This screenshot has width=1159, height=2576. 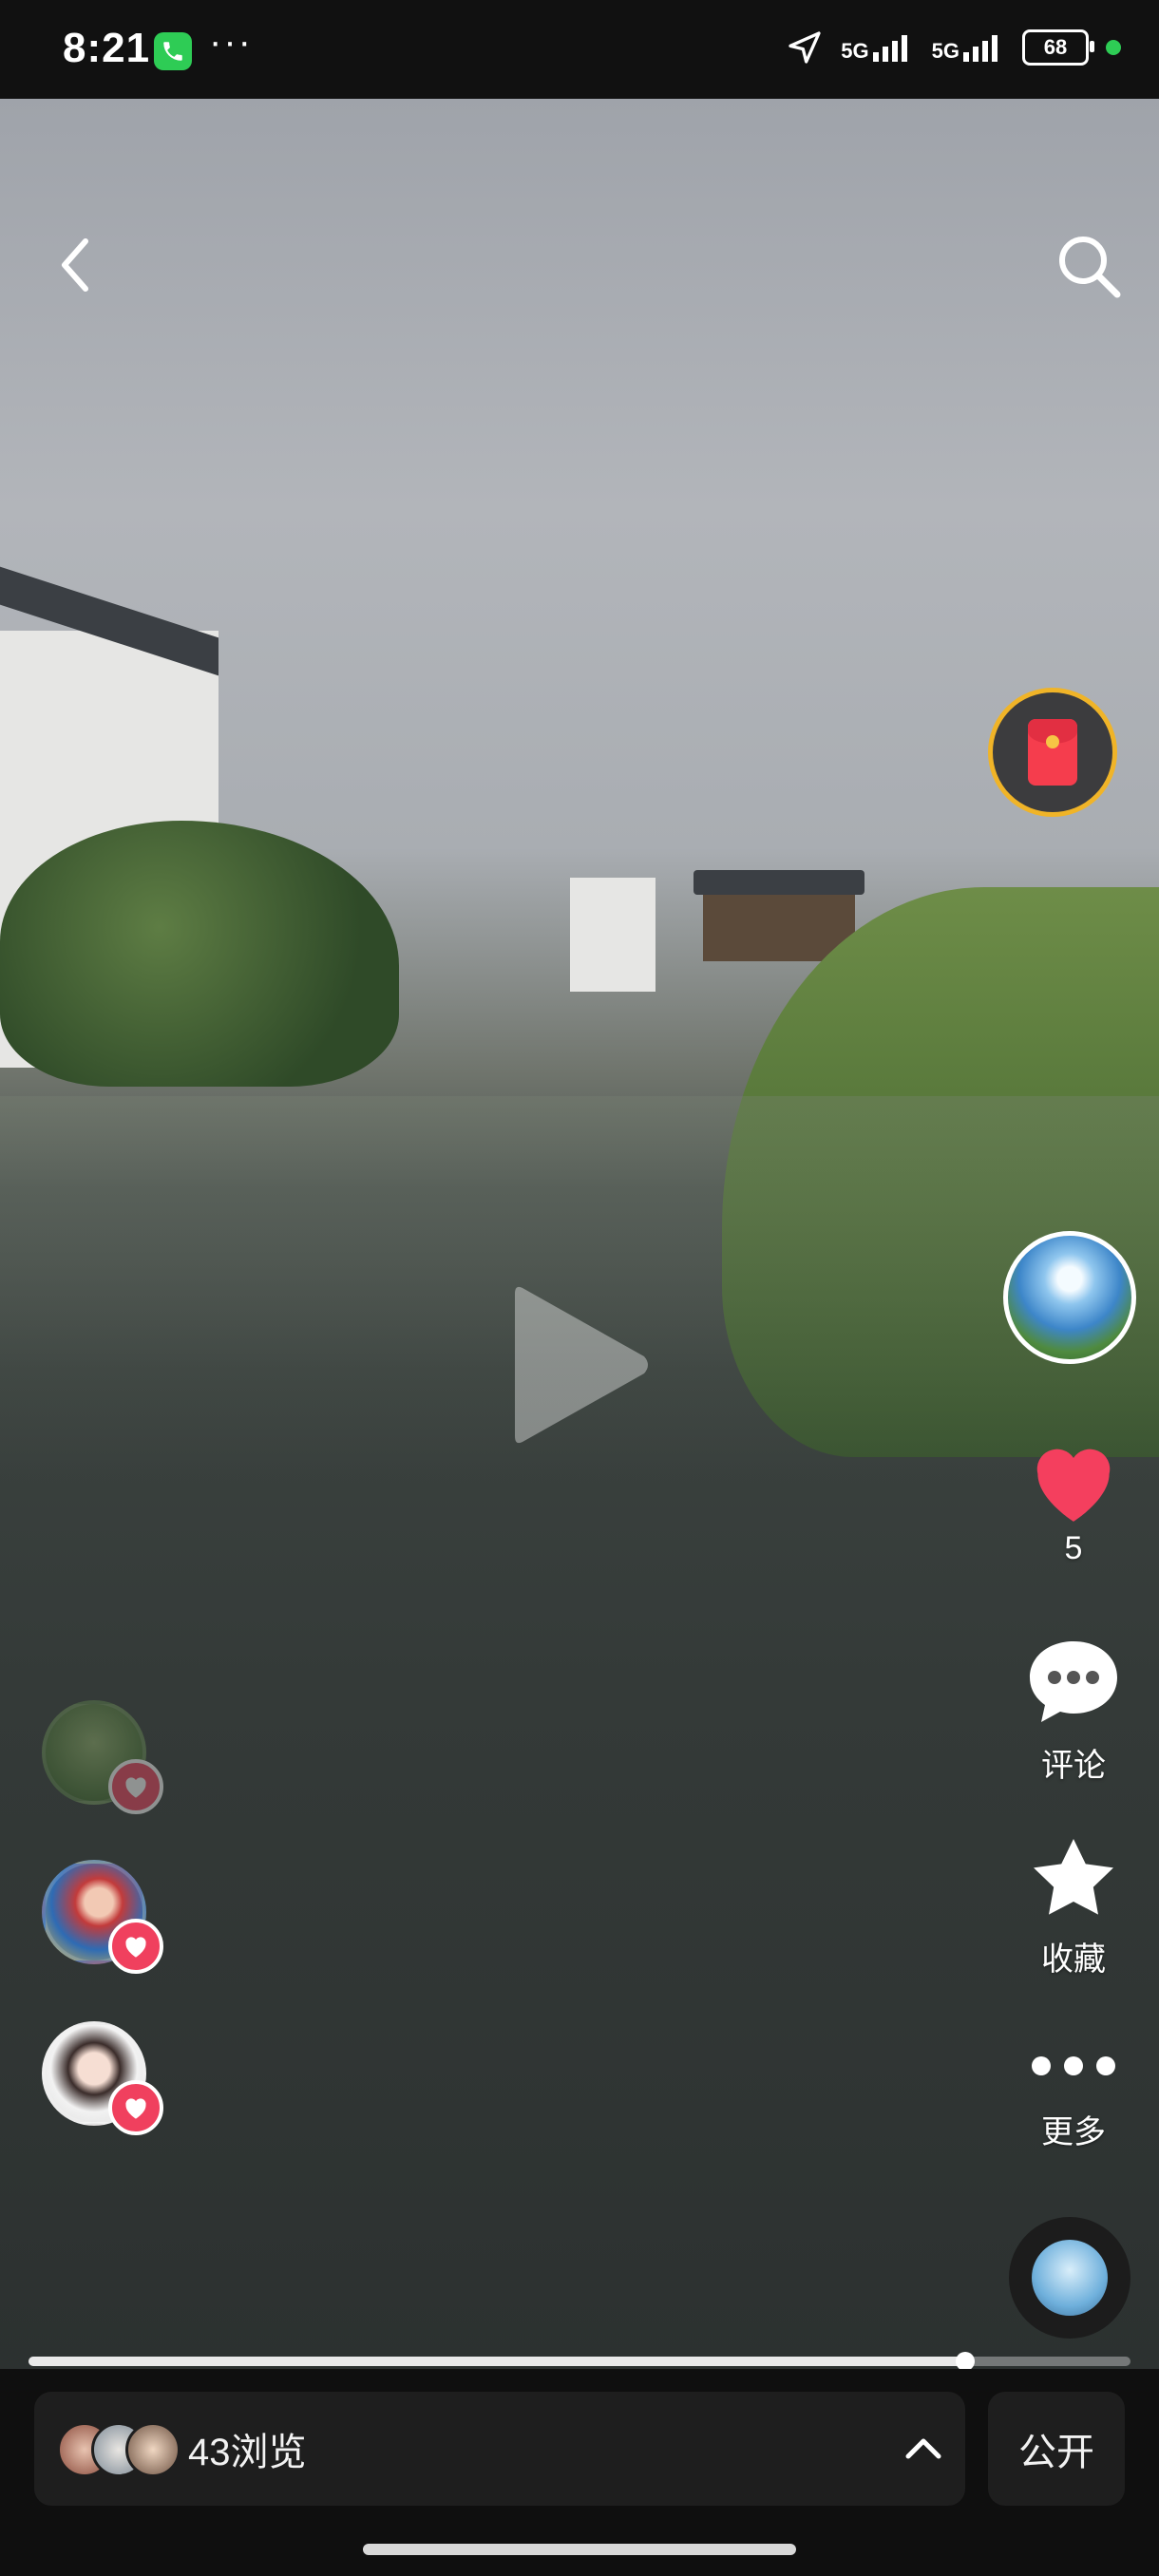 What do you see at coordinates (579, 2549) in the screenshot?
I see `home-indicator` at bounding box center [579, 2549].